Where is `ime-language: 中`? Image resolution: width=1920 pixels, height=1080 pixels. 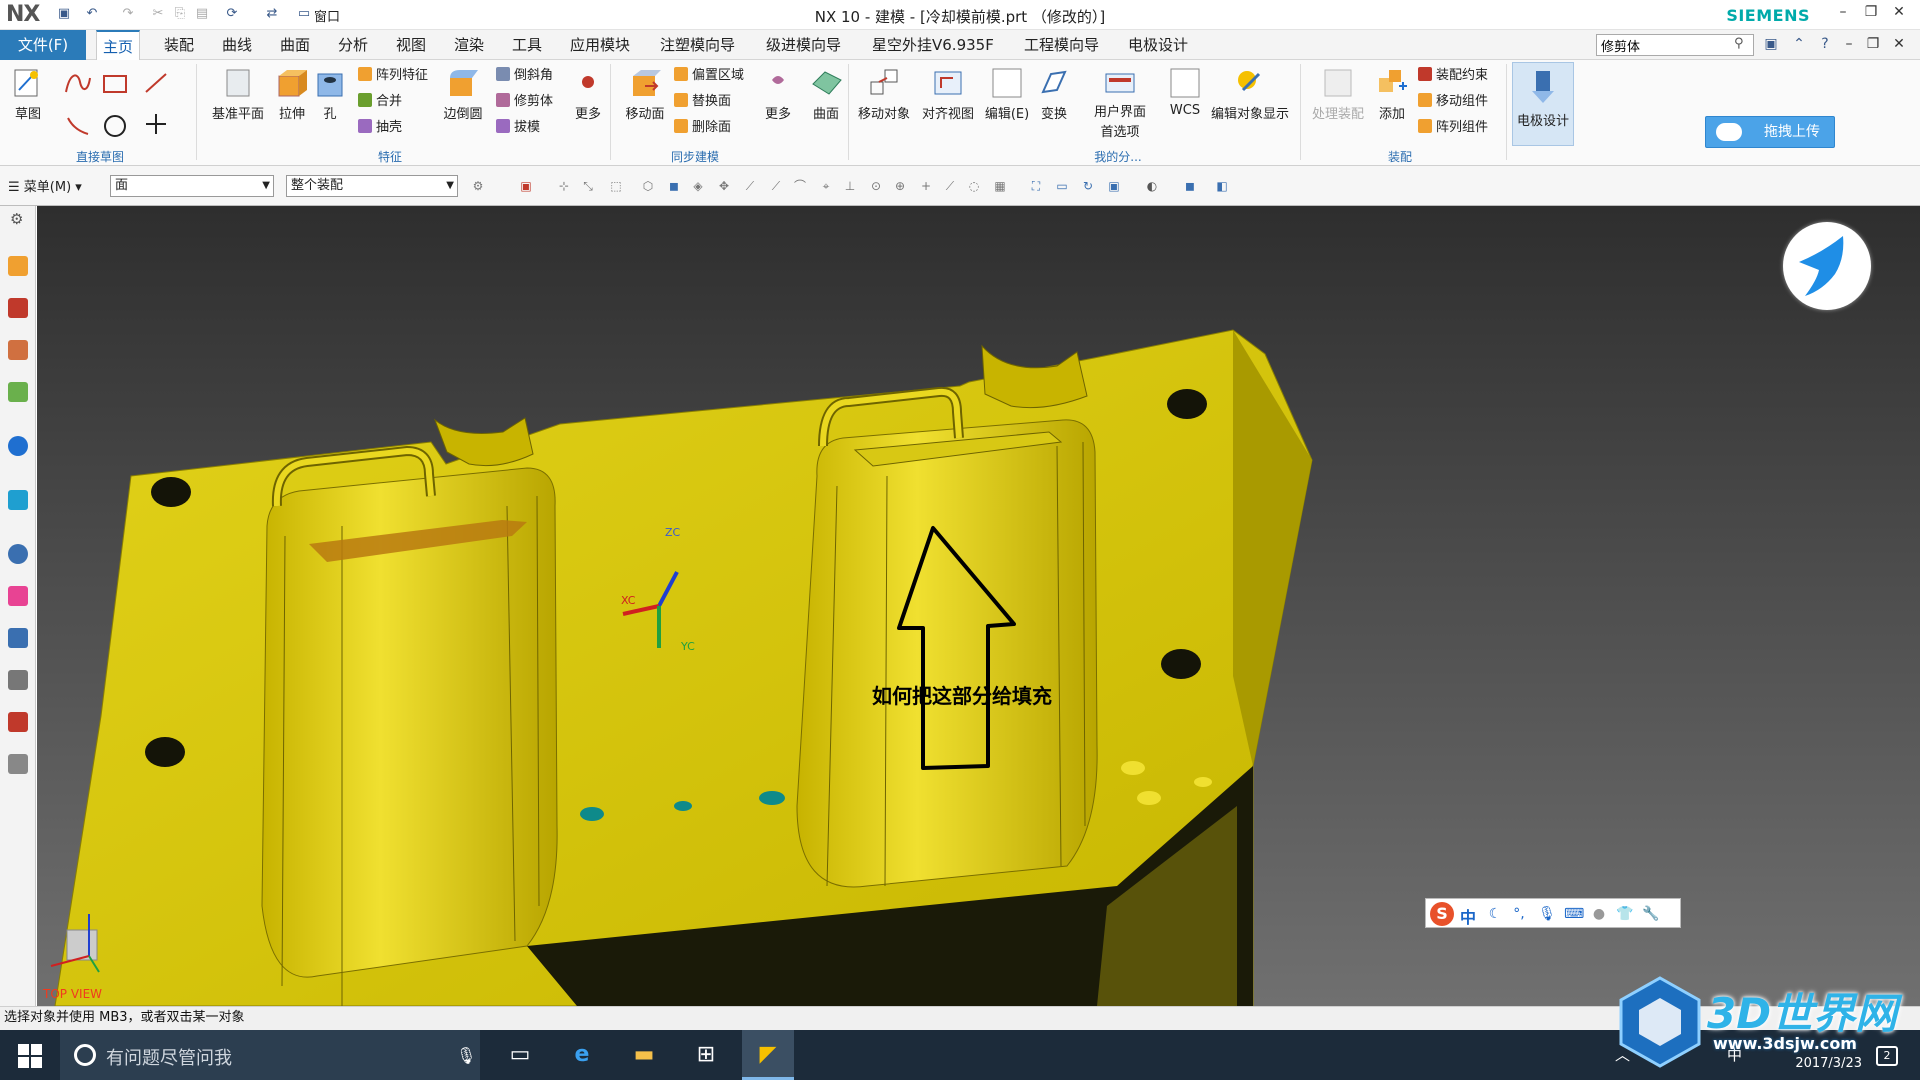
ime-language: 中 is located at coordinates (1468, 916).